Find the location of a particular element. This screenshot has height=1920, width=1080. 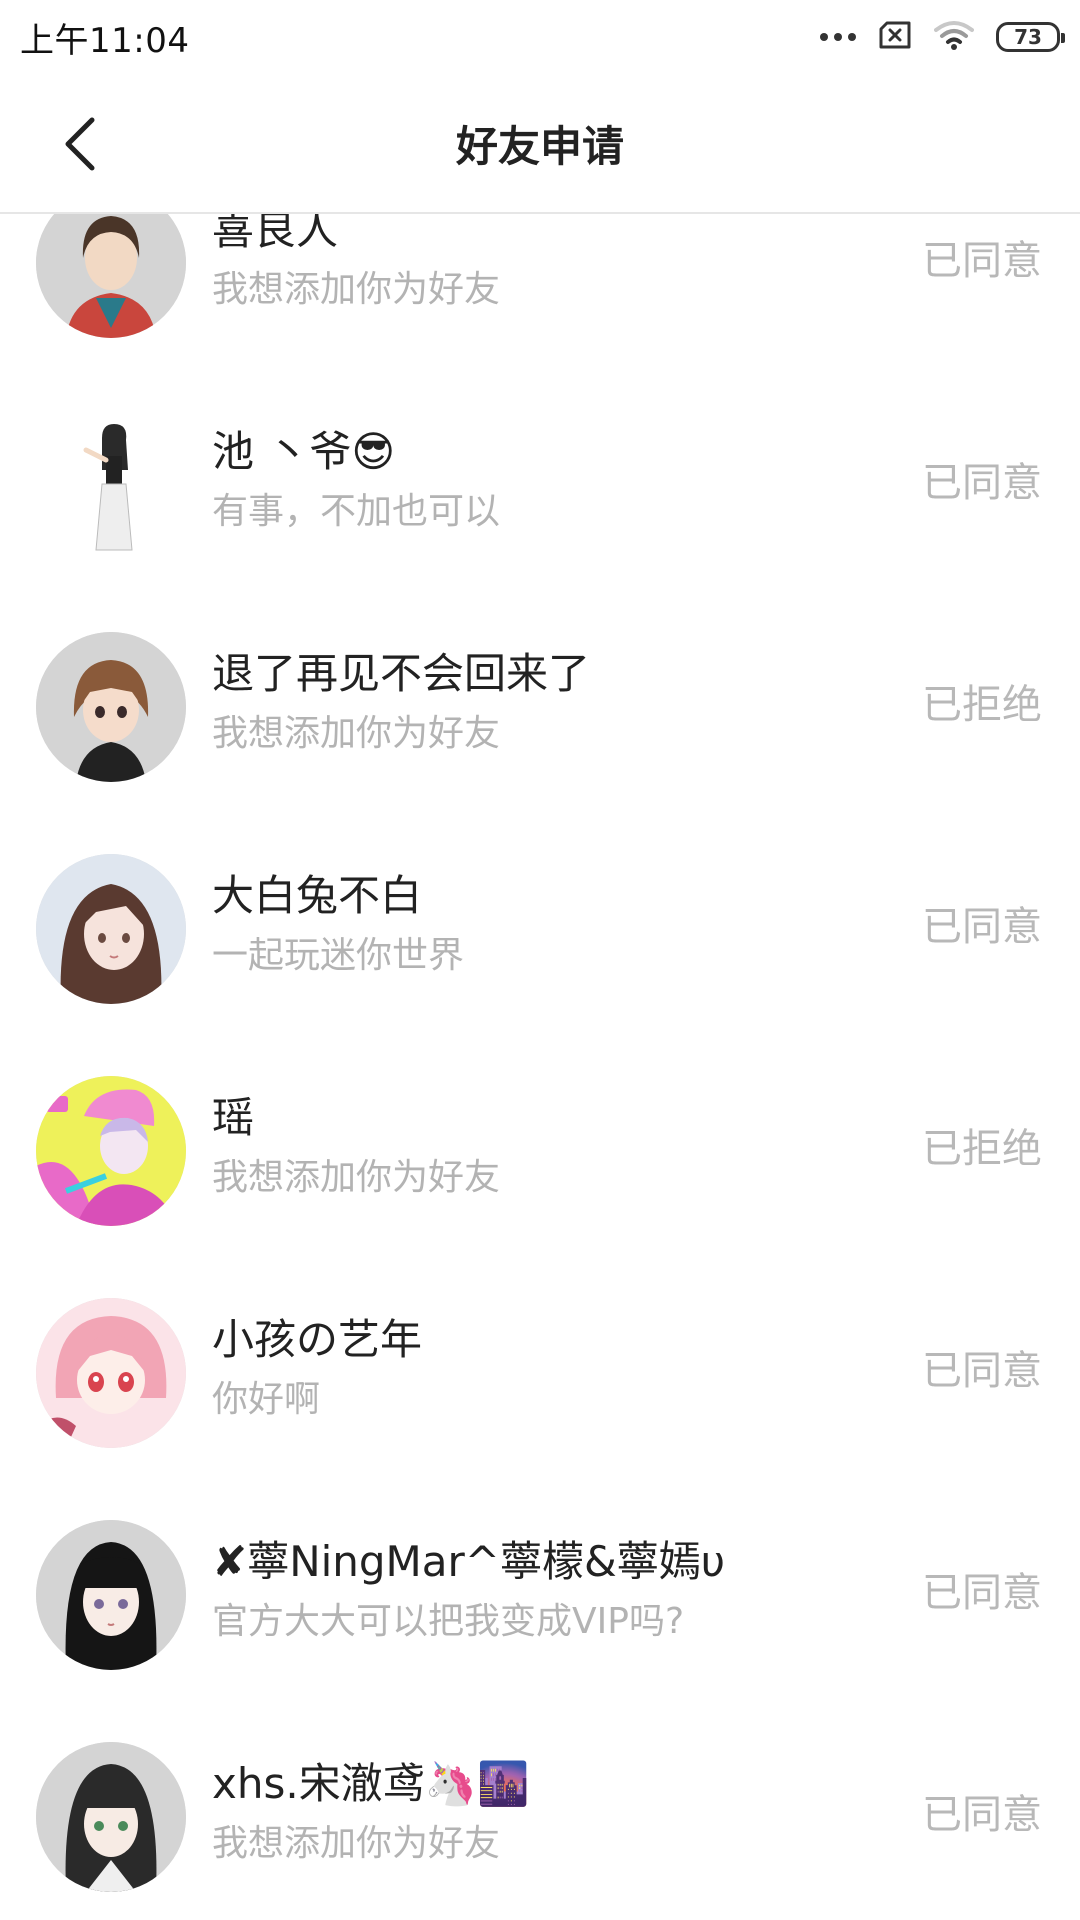

requester-name: ✘薴NingMar^薴檬&薴嫣υ is located at coordinates (469, 1561).